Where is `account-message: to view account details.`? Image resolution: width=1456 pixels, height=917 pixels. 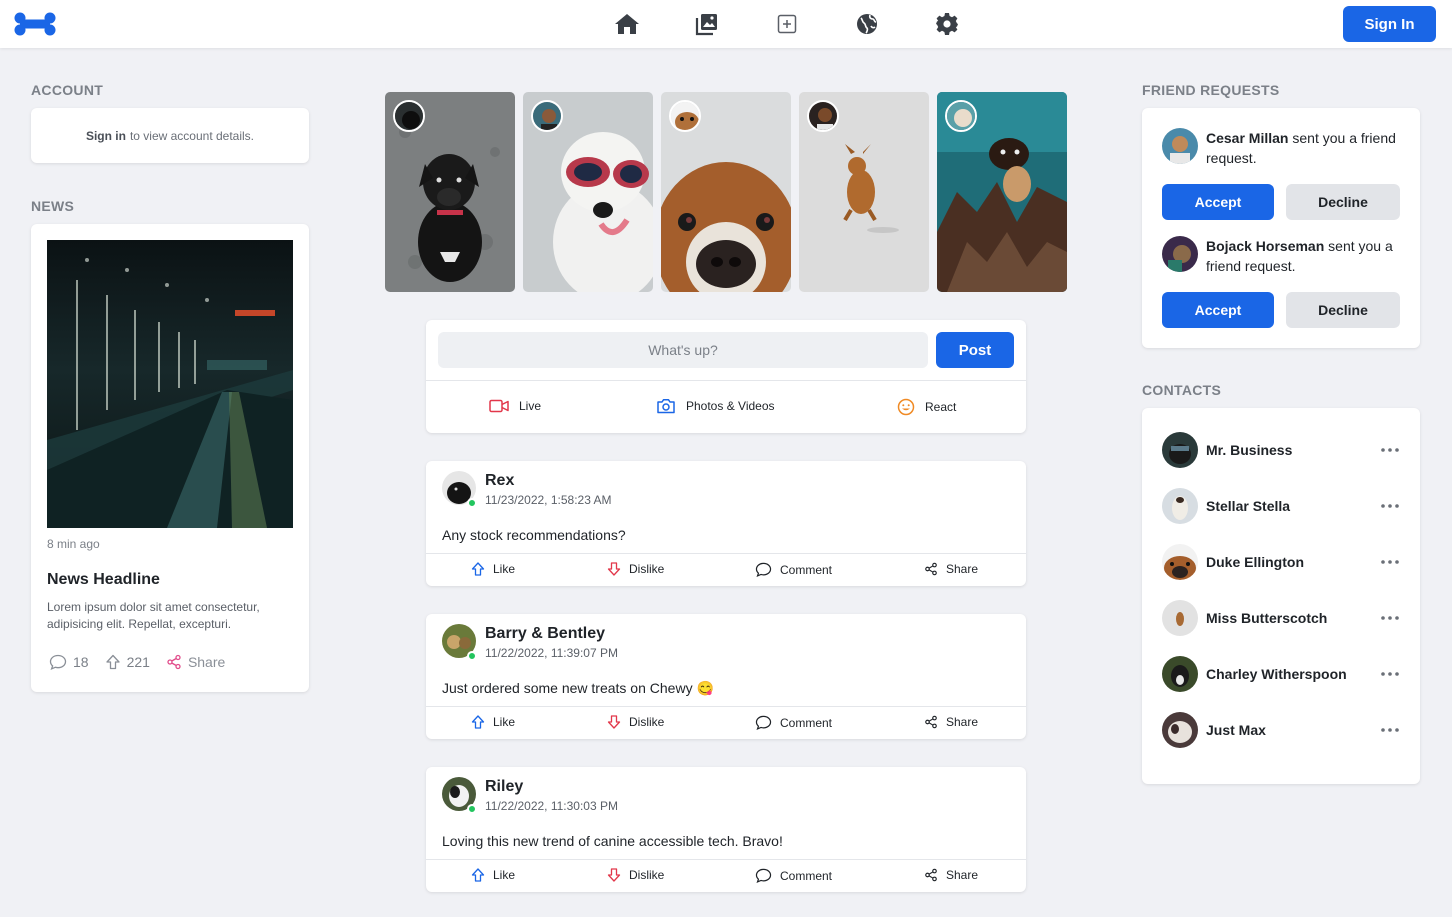 account-message: to view account details. is located at coordinates (192, 135).